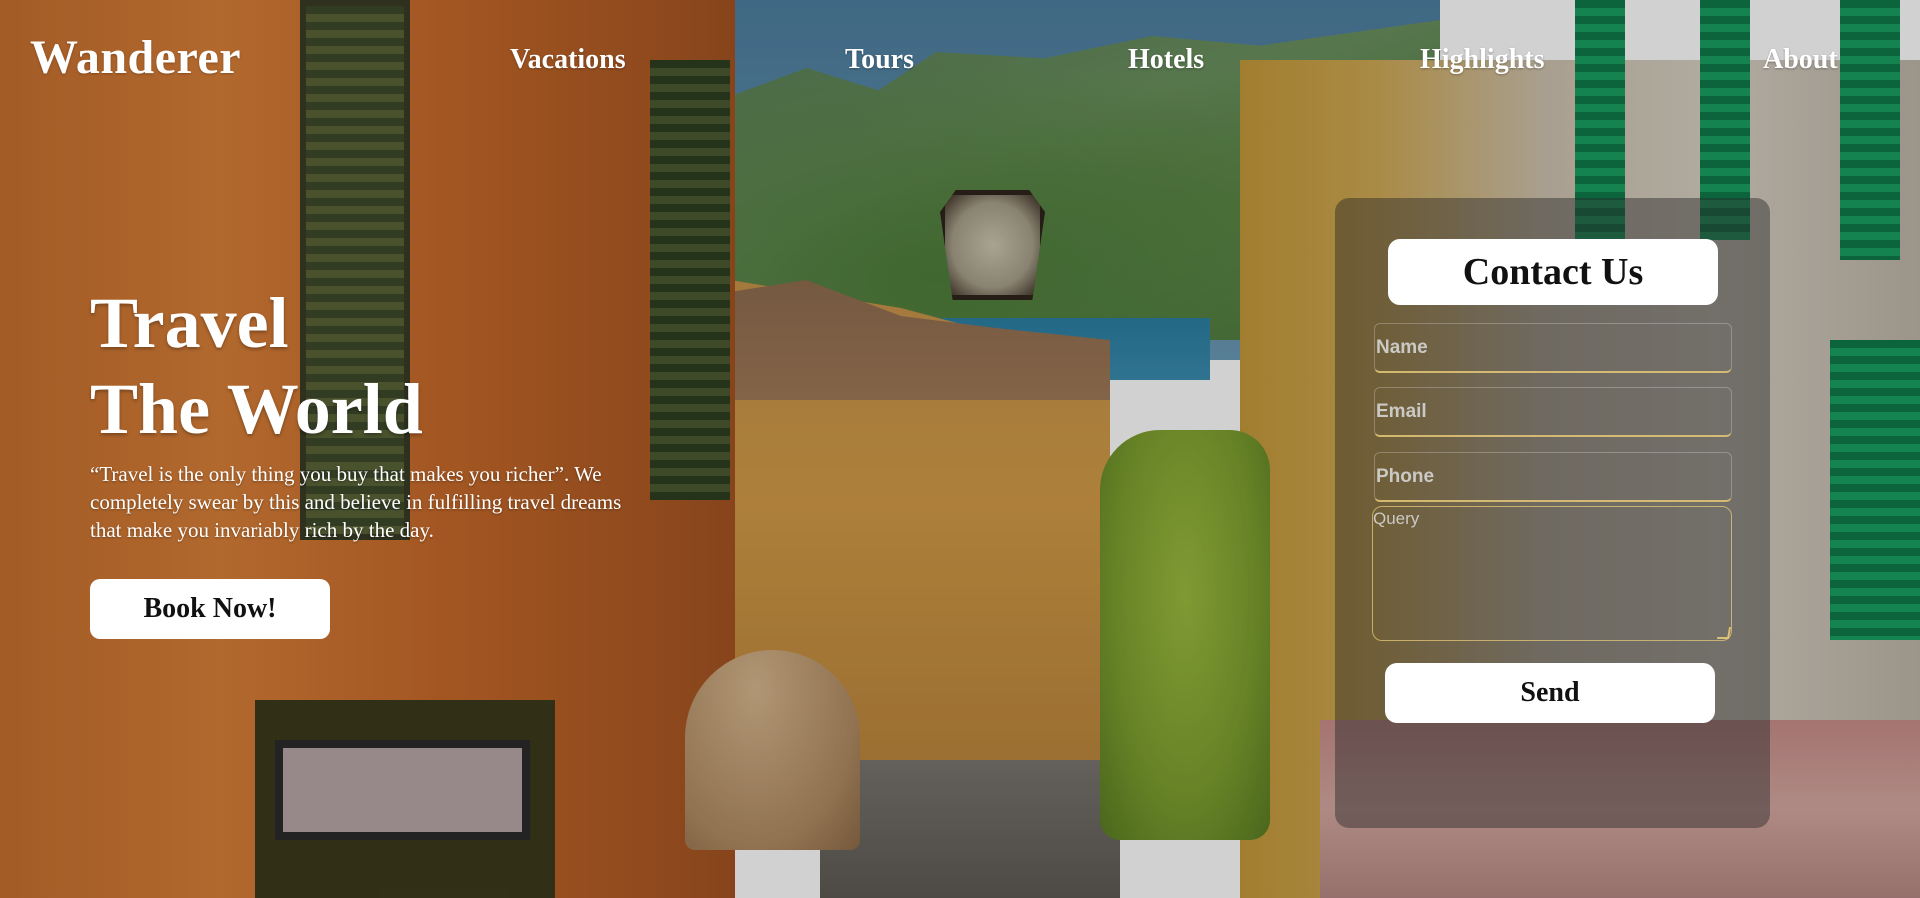 The image size is (1920, 898). What do you see at coordinates (879, 60) in the screenshot?
I see `nav-tours: Tours` at bounding box center [879, 60].